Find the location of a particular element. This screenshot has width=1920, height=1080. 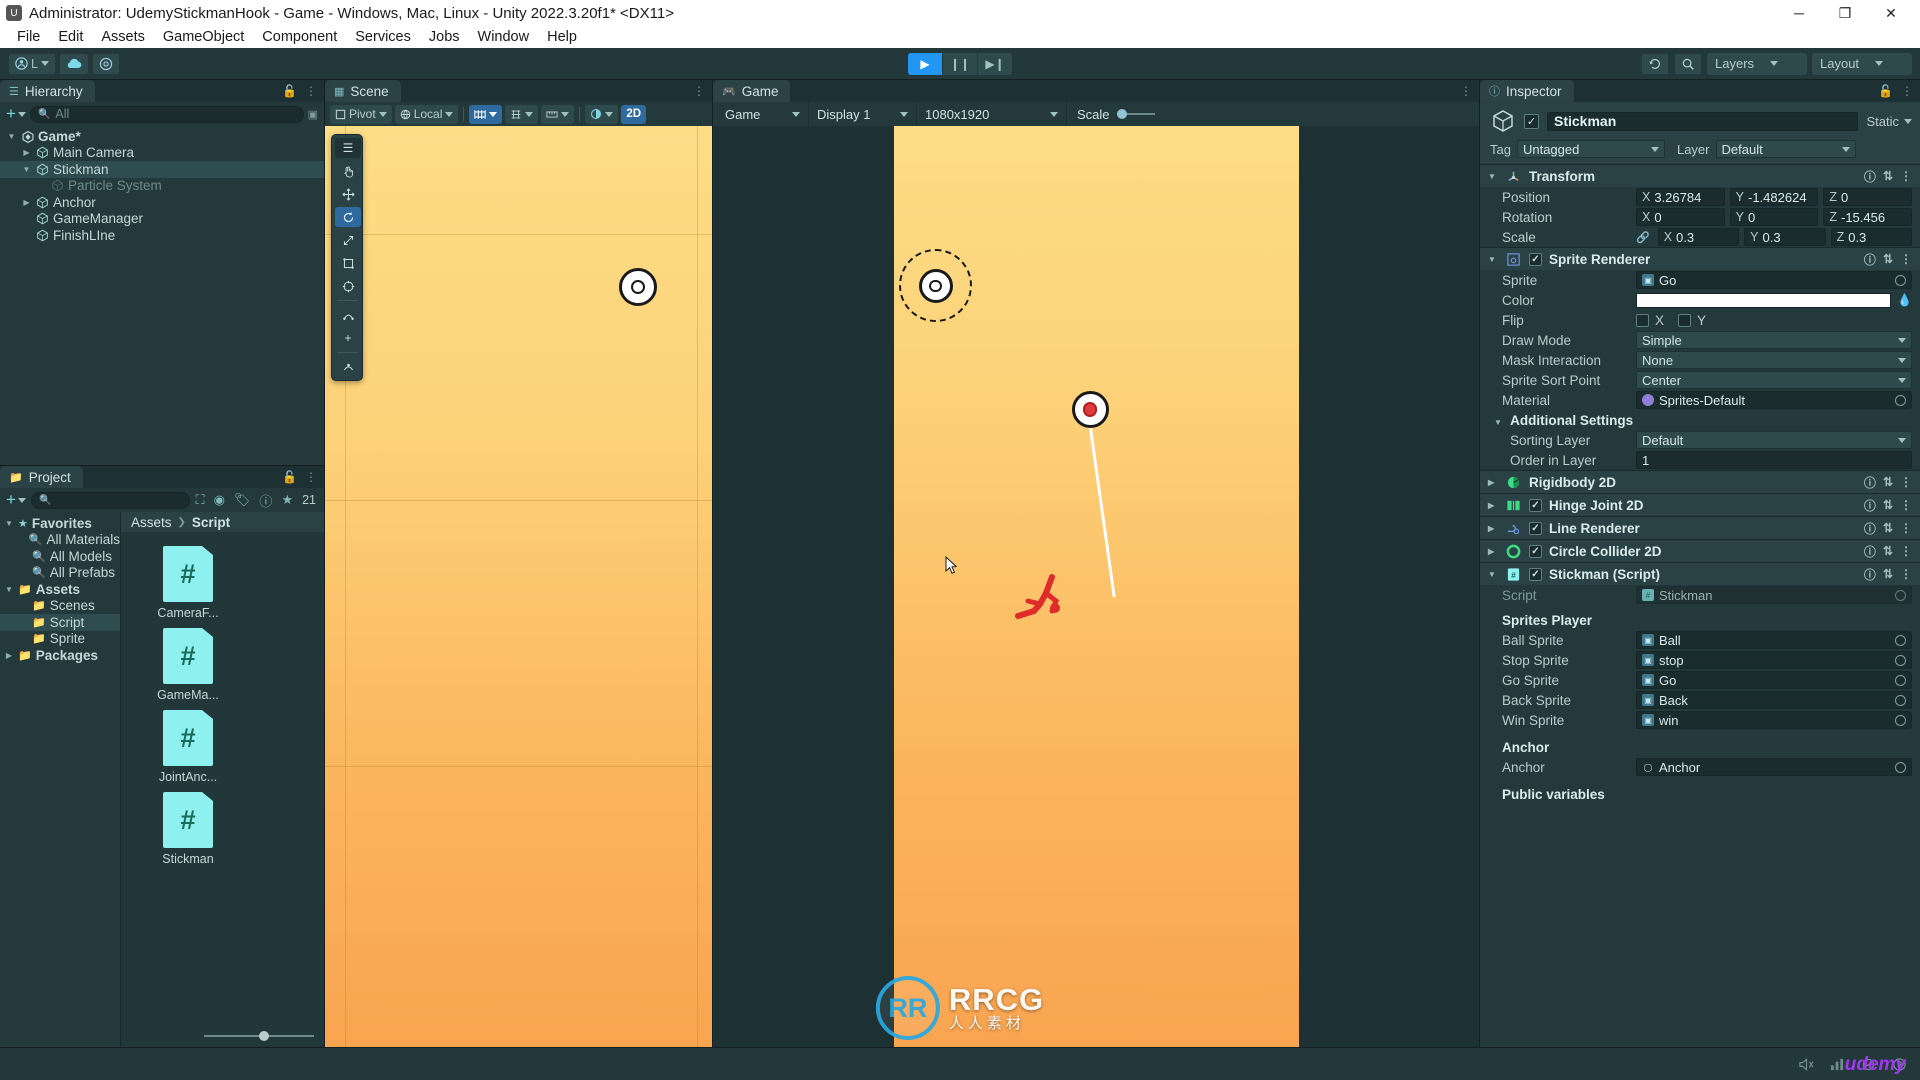

object-name-input: Stickman is located at coordinates (1703, 121).